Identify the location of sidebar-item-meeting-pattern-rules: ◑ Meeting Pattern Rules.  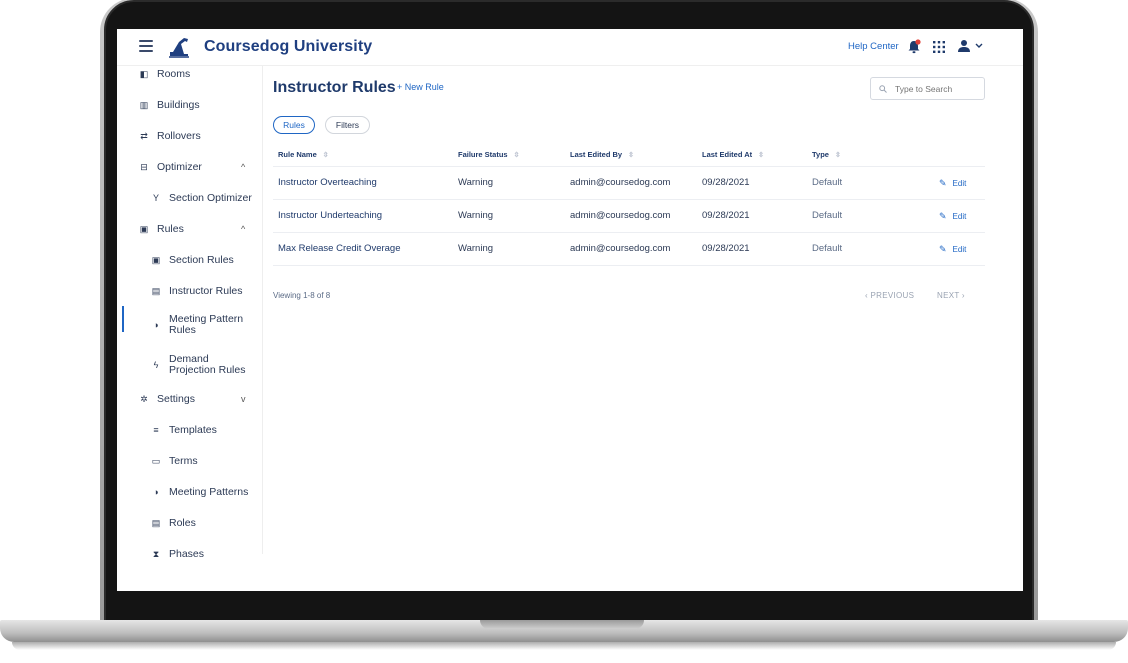
(190, 325).